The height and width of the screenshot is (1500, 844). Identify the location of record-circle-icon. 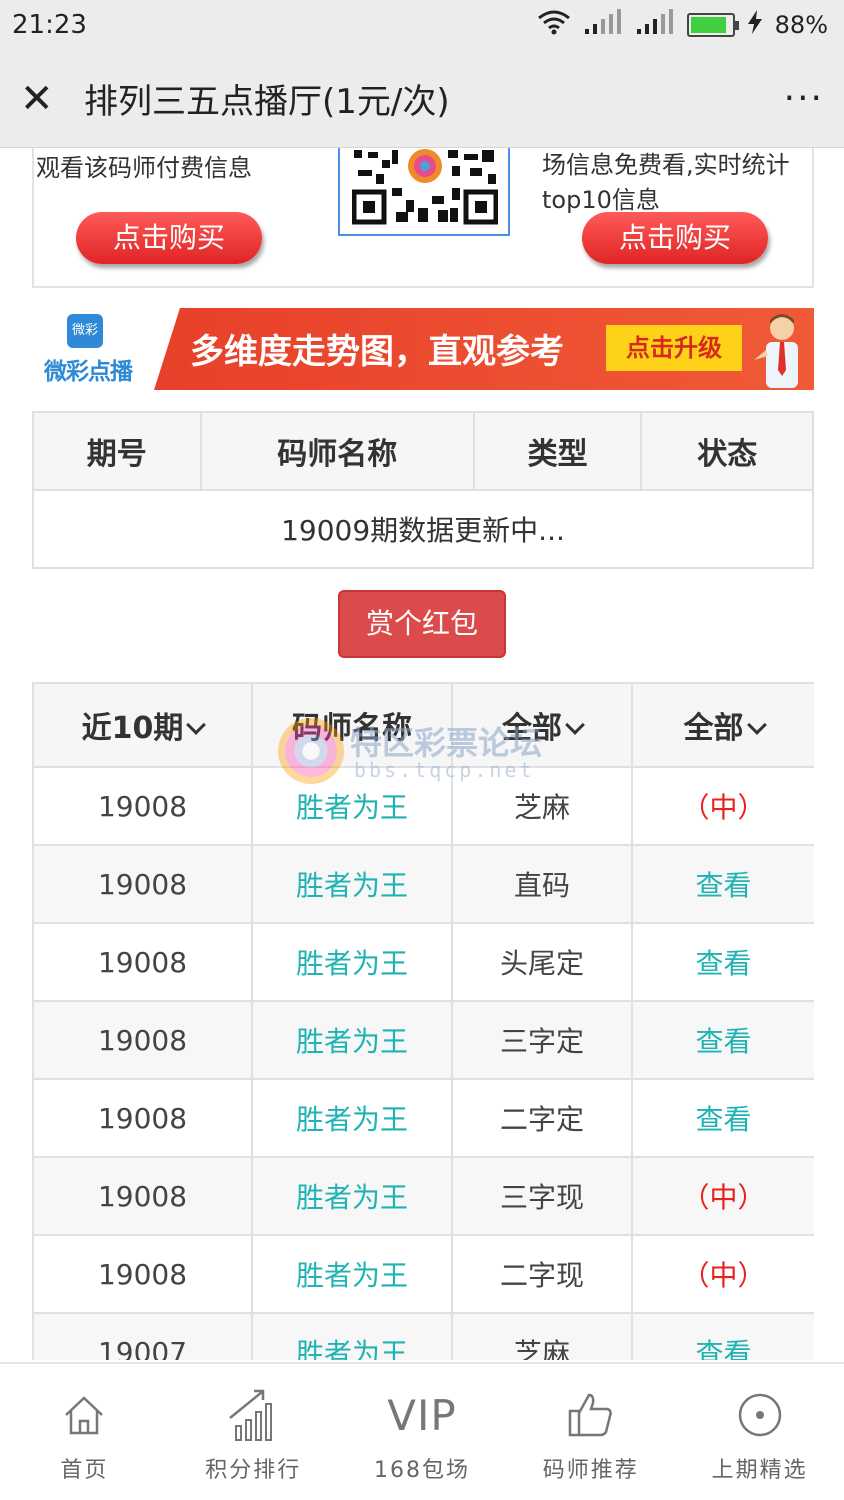
(760, 1415).